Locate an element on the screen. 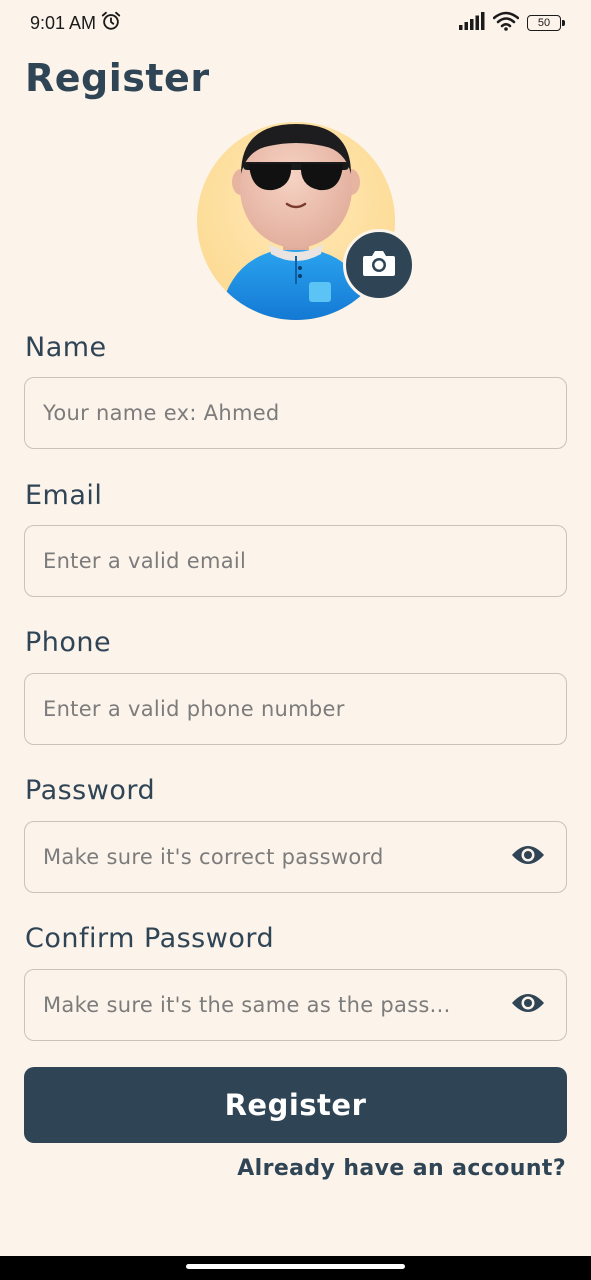  email-field is located at coordinates (295, 561).